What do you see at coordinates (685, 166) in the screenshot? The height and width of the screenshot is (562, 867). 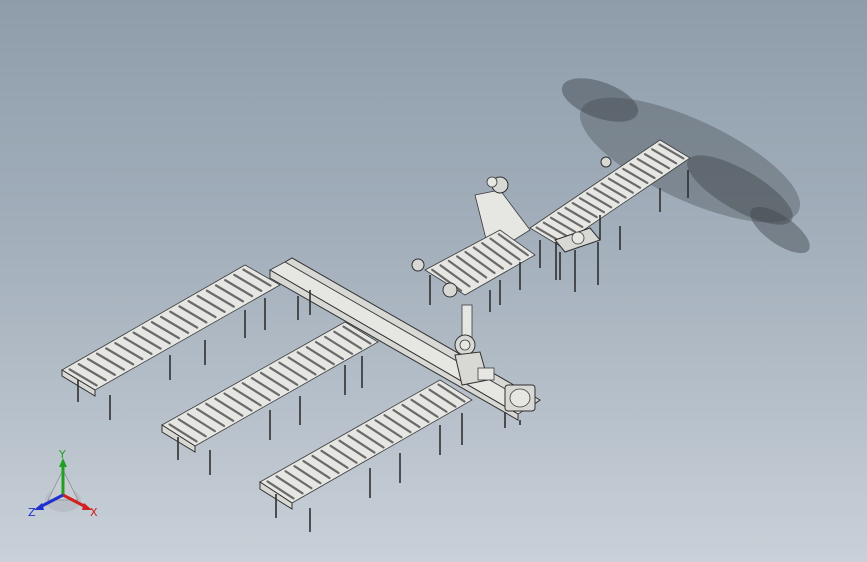 I see `model-shadow` at bounding box center [685, 166].